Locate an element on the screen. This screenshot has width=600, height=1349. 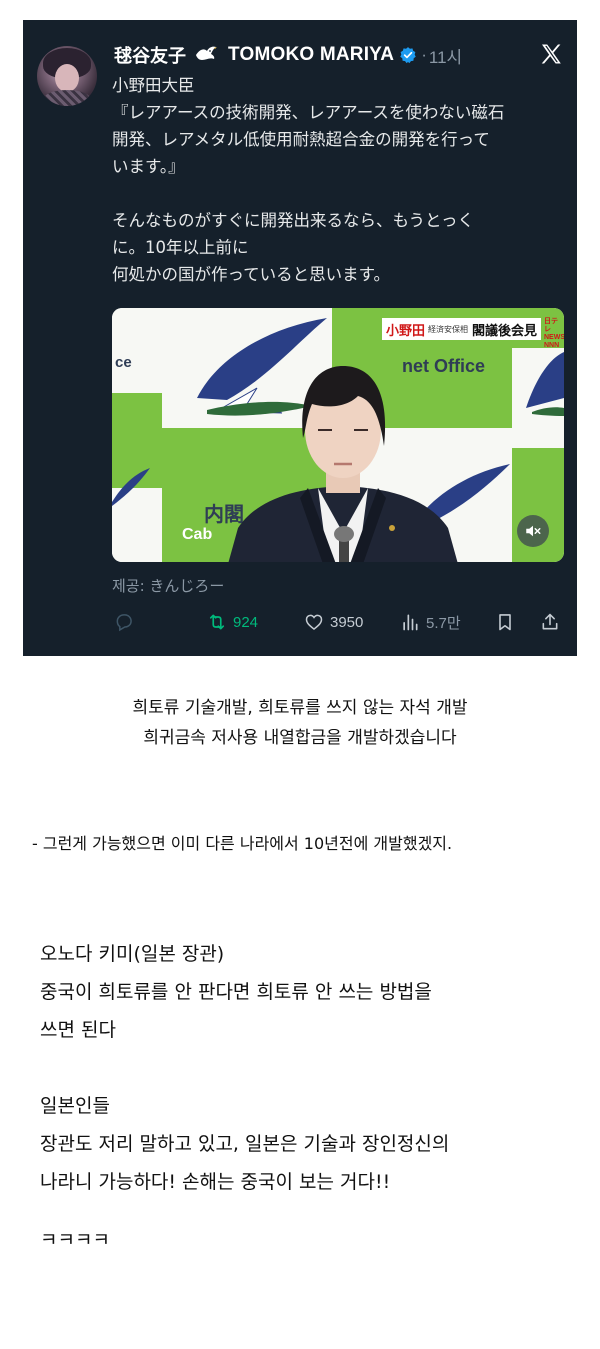
bookmark-icon is located at coordinates (505, 622).